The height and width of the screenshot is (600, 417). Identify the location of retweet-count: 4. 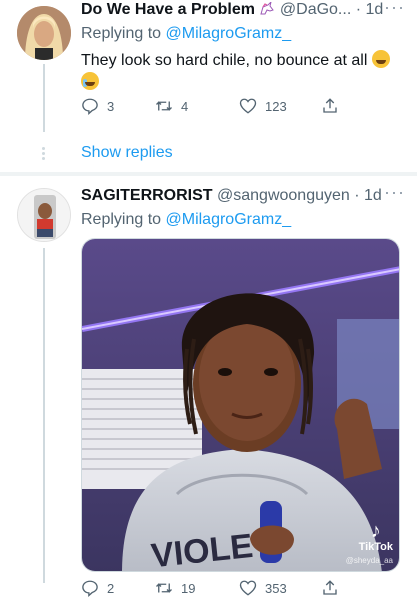
(185, 106).